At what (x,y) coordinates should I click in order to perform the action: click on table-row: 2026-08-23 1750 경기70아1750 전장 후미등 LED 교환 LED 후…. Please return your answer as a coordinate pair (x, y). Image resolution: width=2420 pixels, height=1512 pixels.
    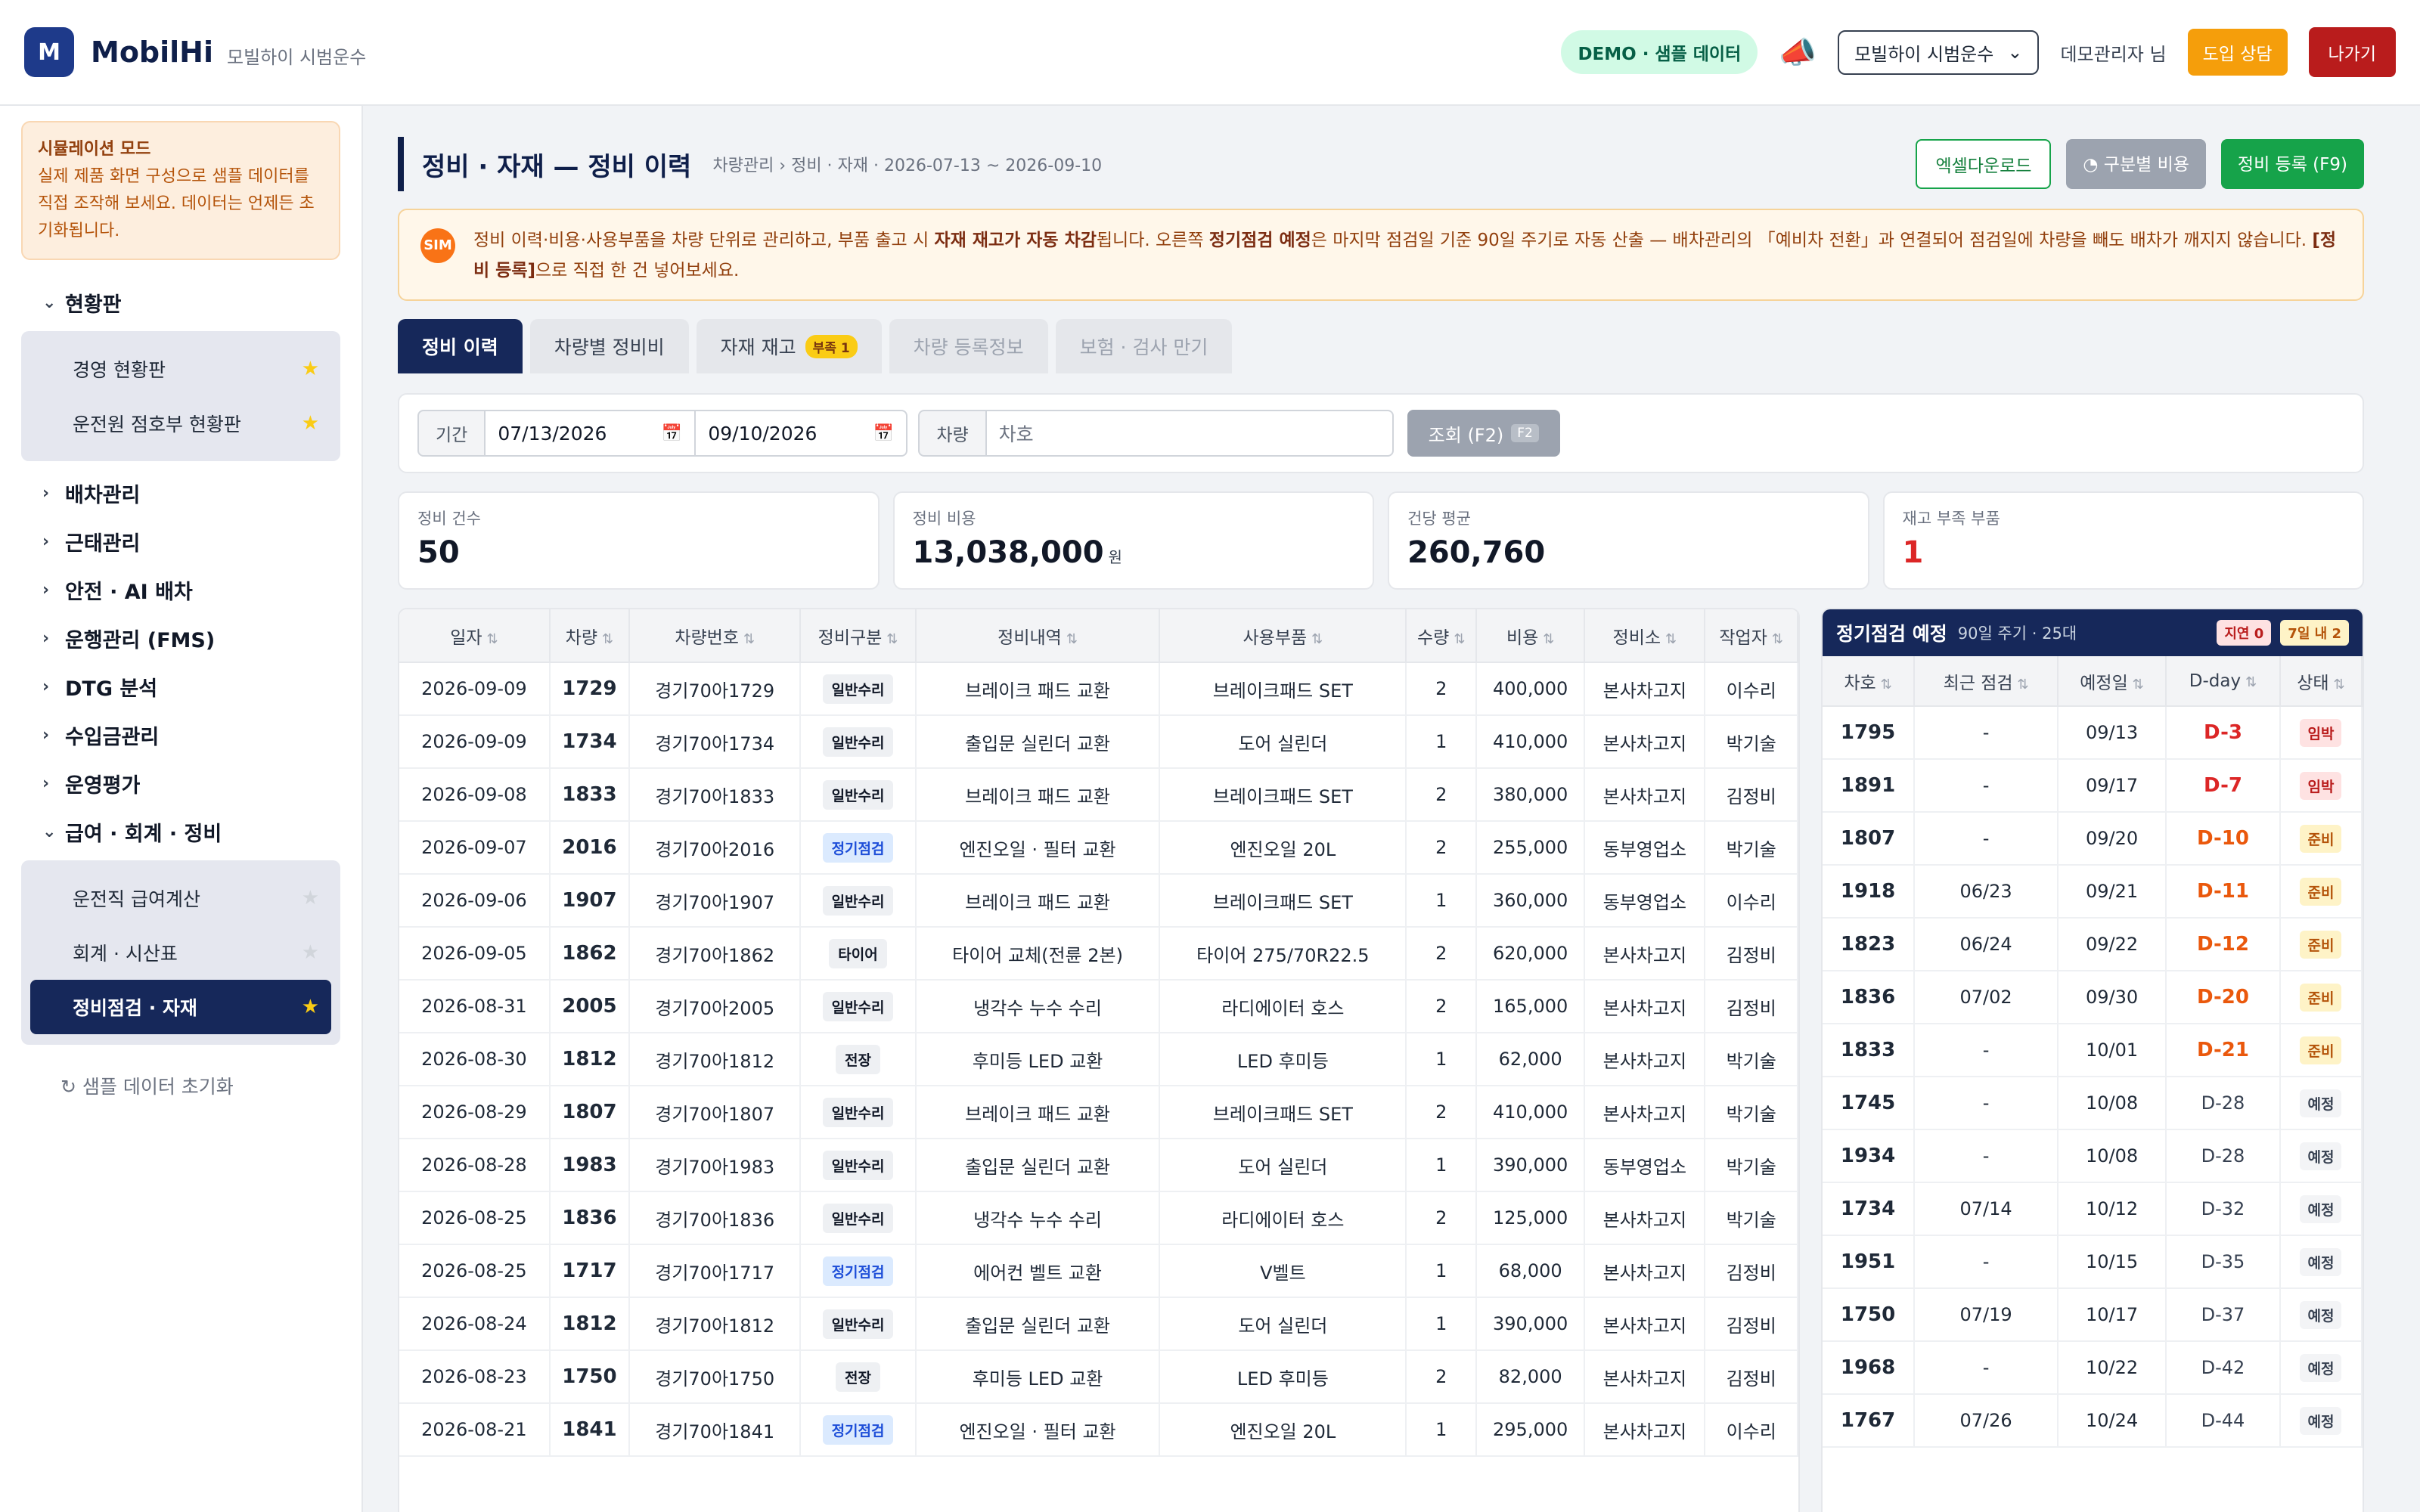
    Looking at the image, I should click on (1098, 1377).